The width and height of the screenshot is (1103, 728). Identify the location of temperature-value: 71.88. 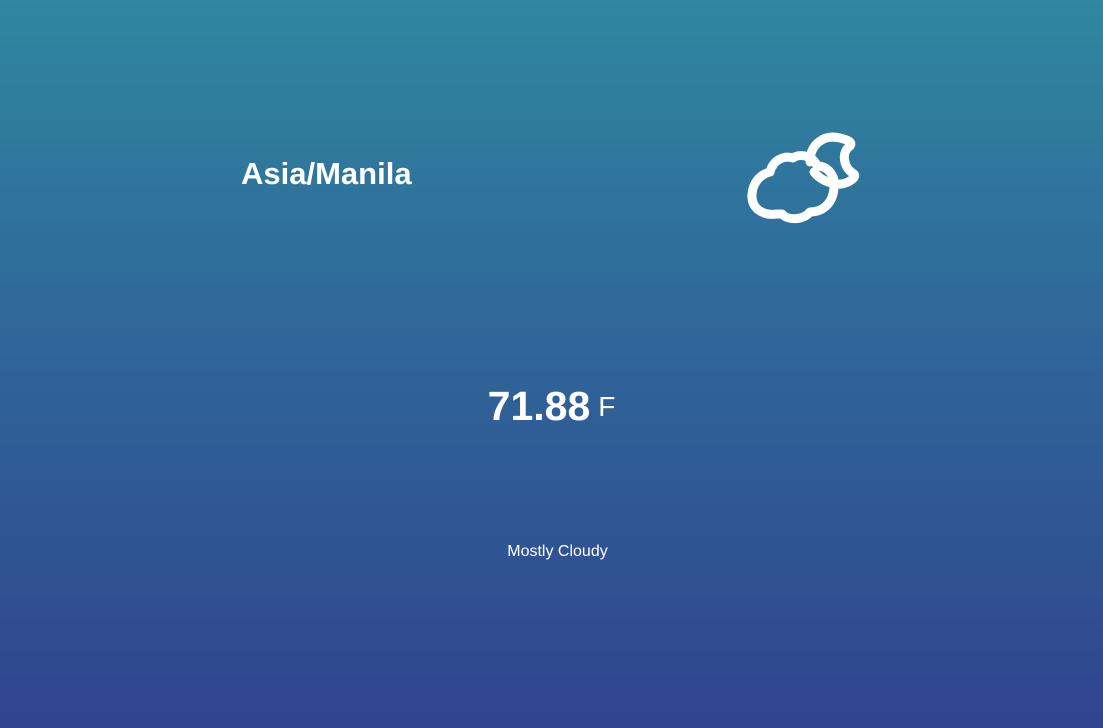
(539, 406).